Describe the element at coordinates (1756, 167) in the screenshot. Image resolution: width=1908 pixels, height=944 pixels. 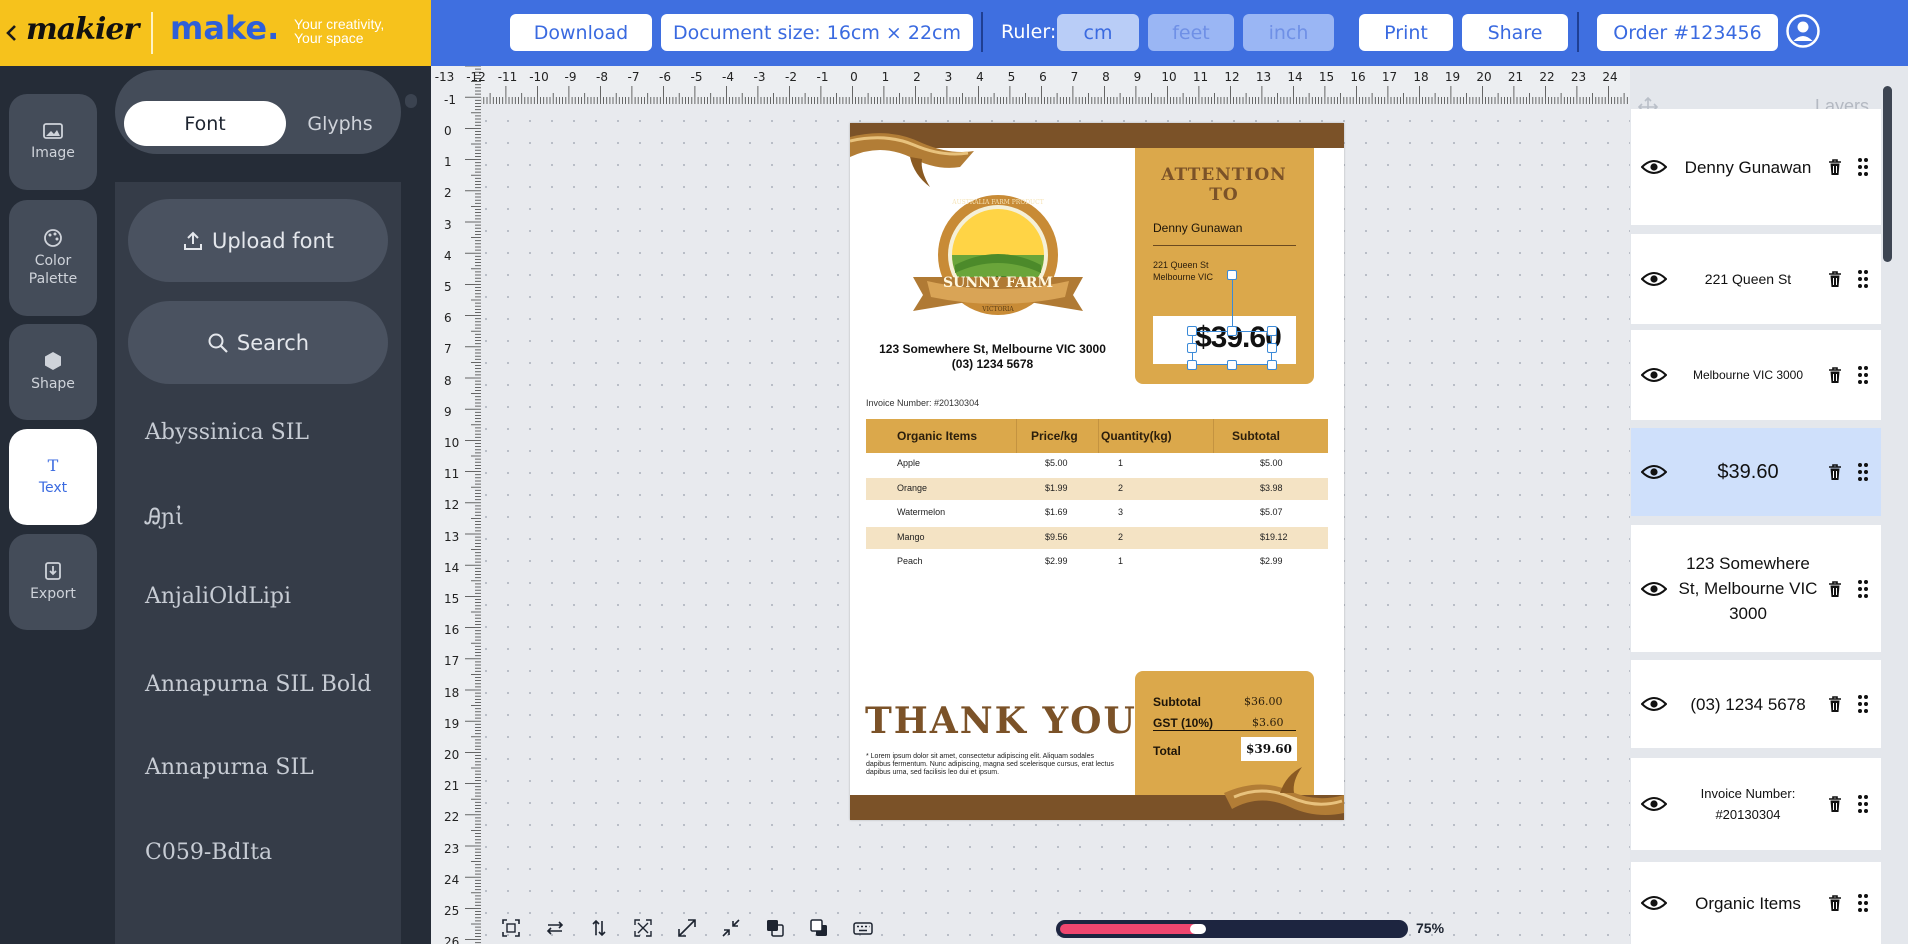
I see `layer-item: Denny Gunawan` at that location.